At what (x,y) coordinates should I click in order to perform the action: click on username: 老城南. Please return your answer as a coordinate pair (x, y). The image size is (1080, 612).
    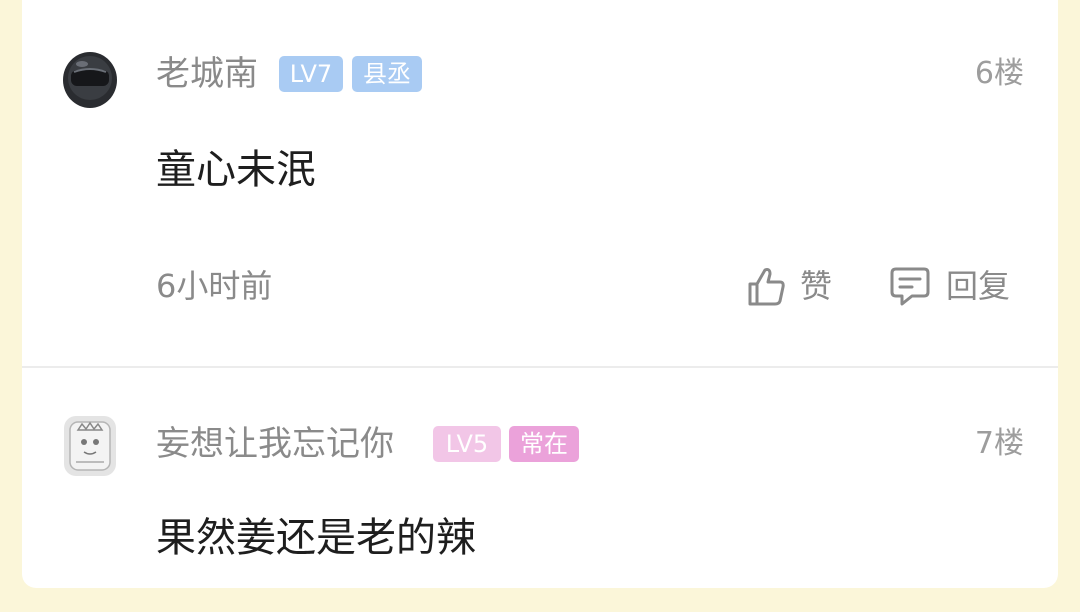
    Looking at the image, I should click on (207, 74).